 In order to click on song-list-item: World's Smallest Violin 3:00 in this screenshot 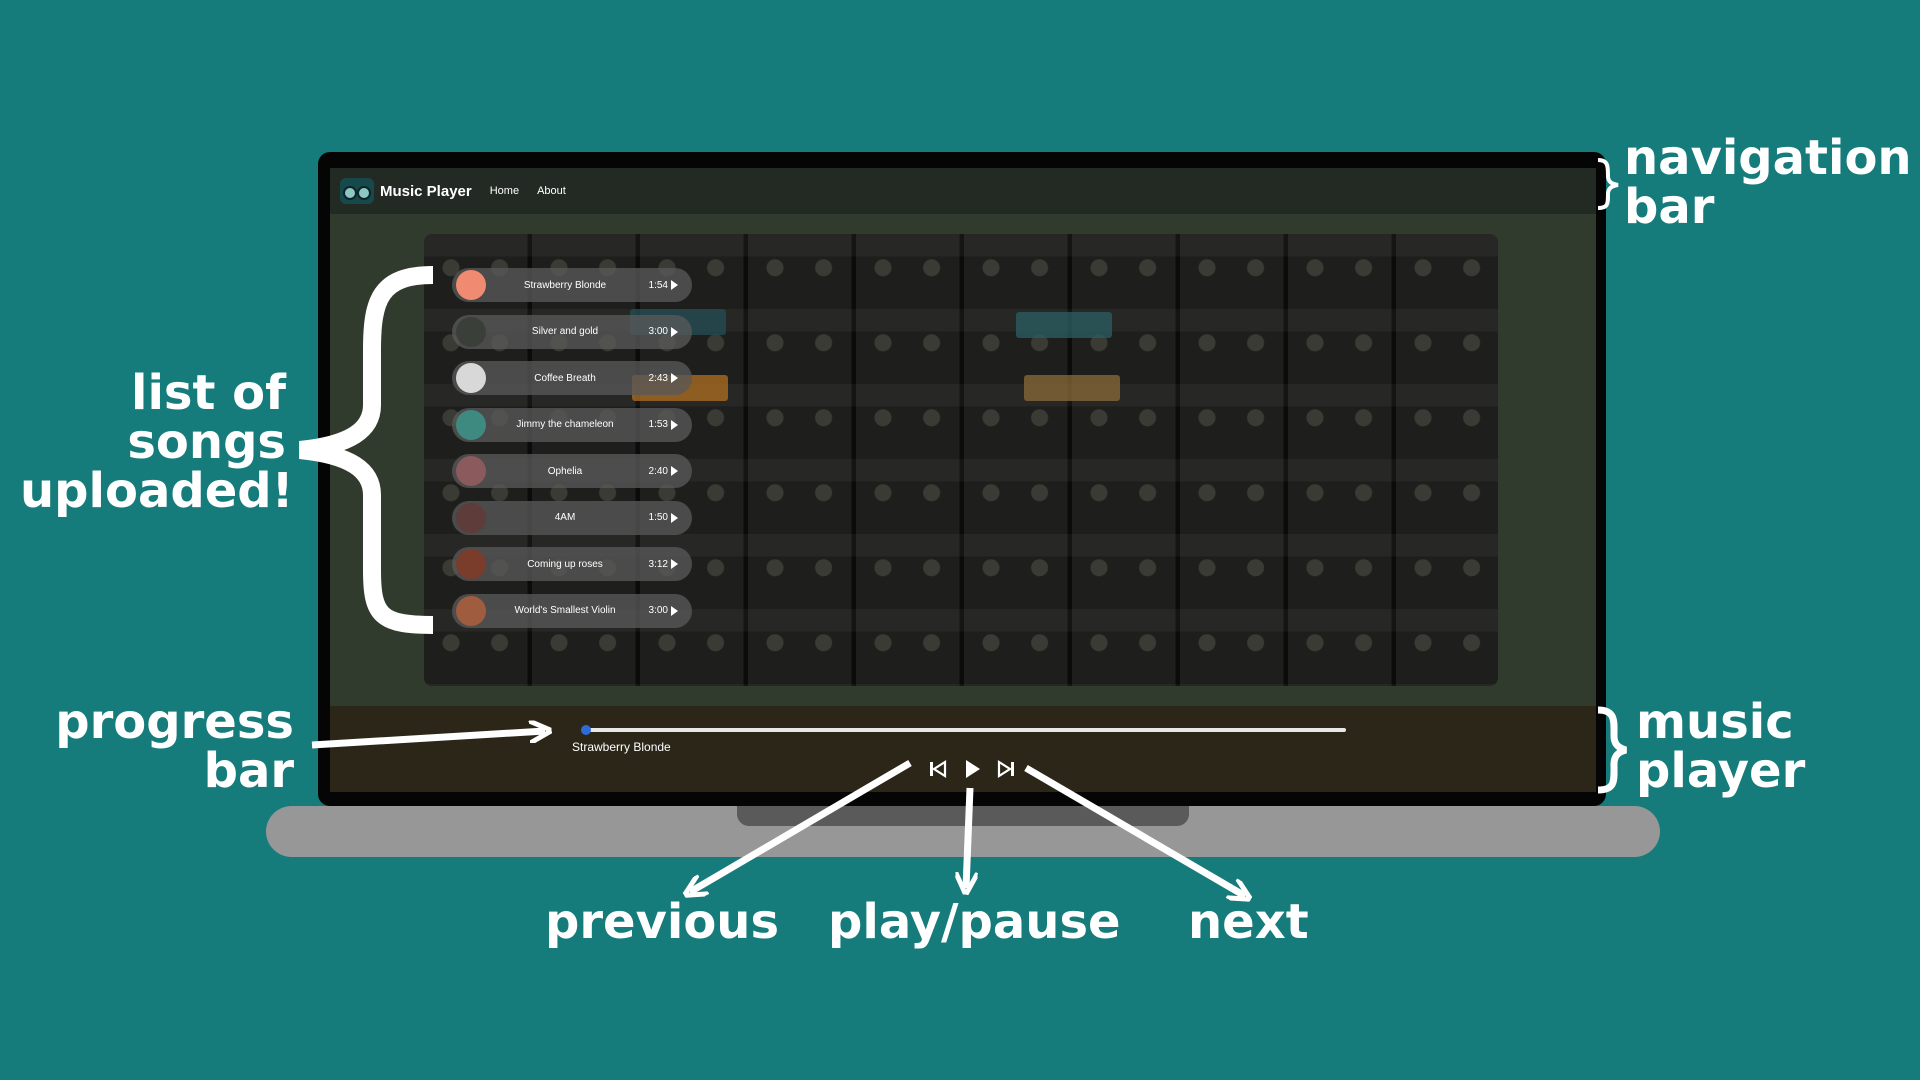, I will do `click(572, 610)`.